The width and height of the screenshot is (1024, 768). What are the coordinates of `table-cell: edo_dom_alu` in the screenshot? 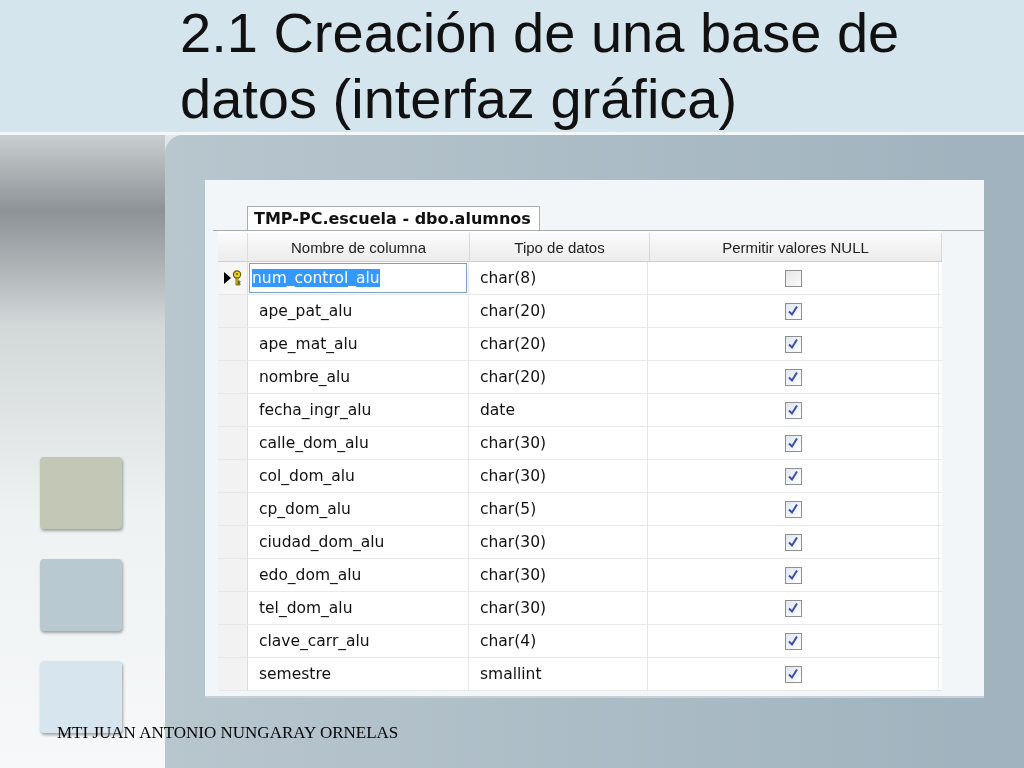 It's located at (358, 575).